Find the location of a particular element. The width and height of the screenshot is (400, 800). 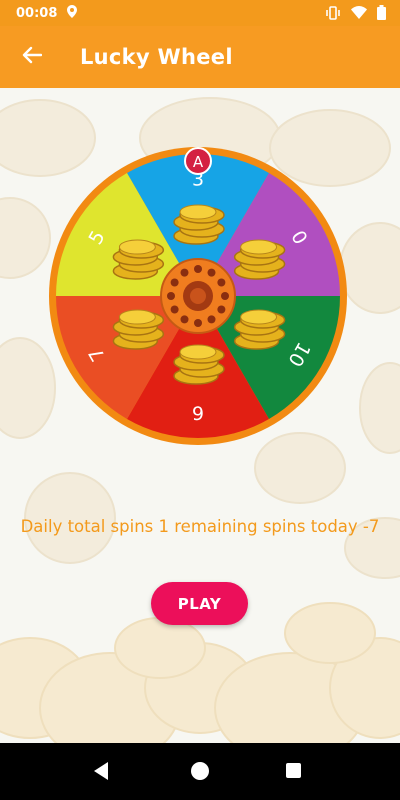

vibrate-icon is located at coordinates (333, 14).